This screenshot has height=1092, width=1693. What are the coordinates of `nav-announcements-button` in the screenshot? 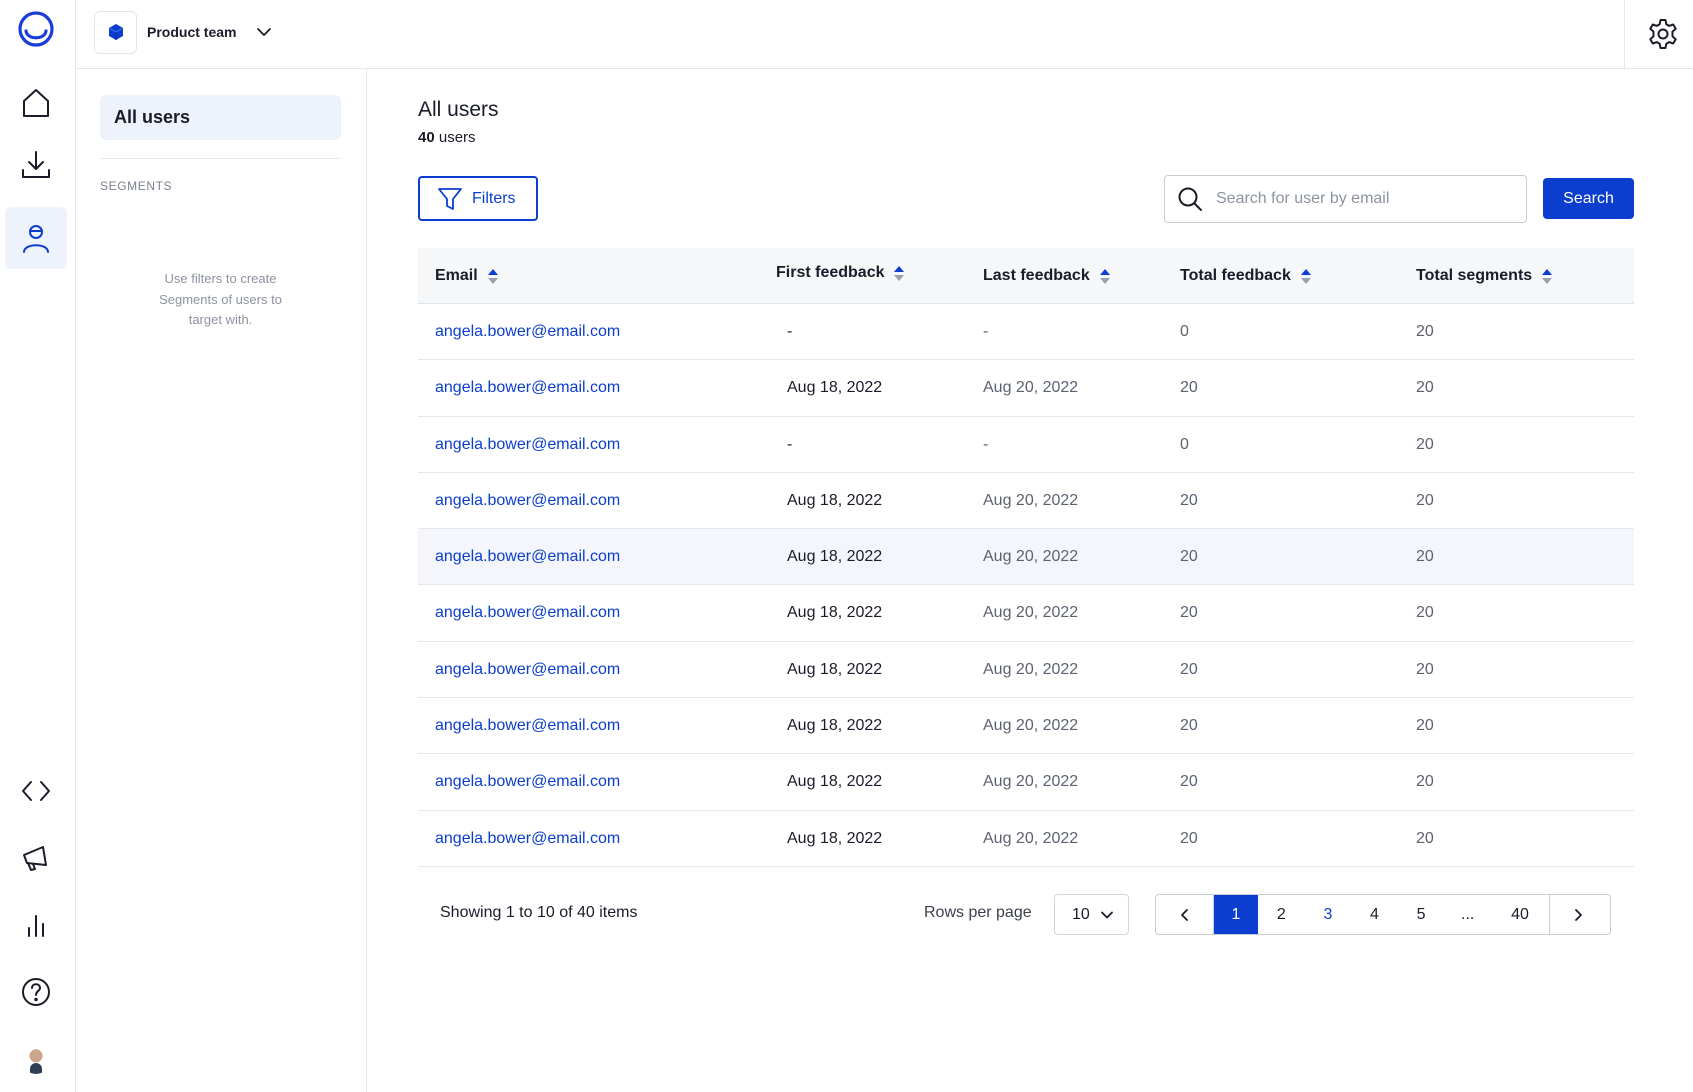 It's located at (36, 858).